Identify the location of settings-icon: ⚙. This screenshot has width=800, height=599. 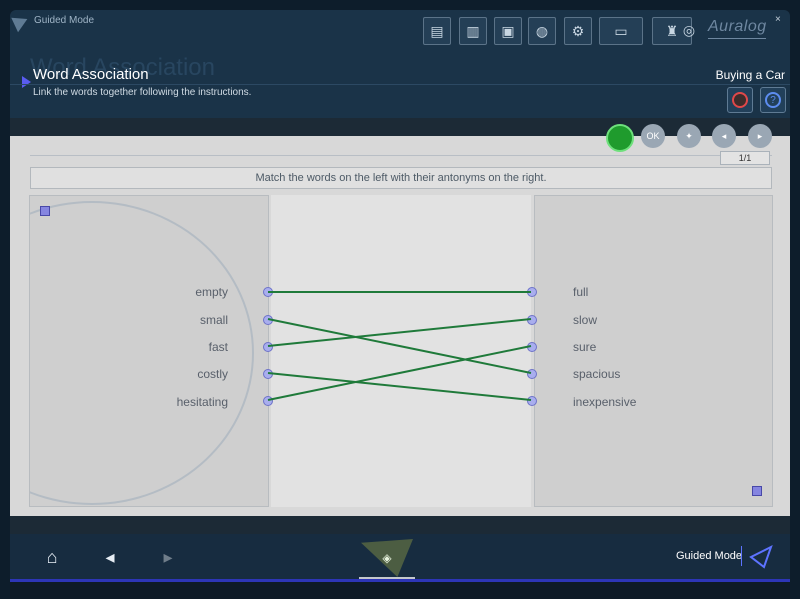
(578, 31).